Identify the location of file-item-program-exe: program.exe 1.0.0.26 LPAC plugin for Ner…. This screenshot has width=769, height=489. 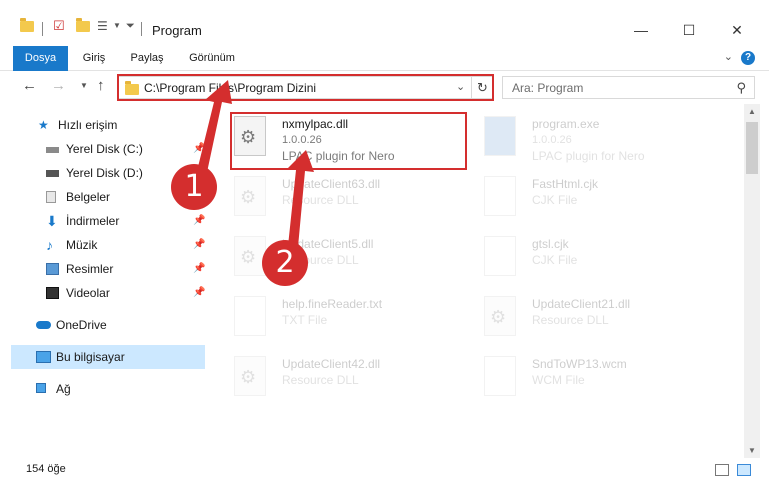
(604, 142).